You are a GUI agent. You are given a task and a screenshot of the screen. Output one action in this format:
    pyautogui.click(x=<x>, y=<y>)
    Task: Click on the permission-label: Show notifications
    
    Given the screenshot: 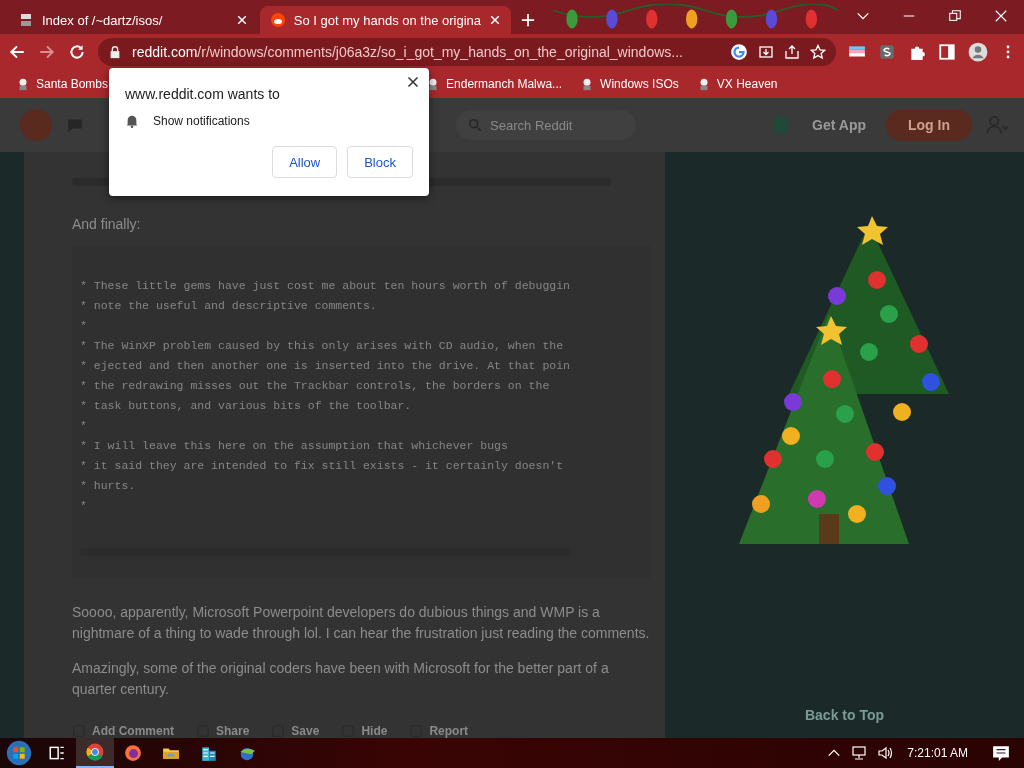 What is the action you would take?
    pyautogui.click(x=201, y=121)
    